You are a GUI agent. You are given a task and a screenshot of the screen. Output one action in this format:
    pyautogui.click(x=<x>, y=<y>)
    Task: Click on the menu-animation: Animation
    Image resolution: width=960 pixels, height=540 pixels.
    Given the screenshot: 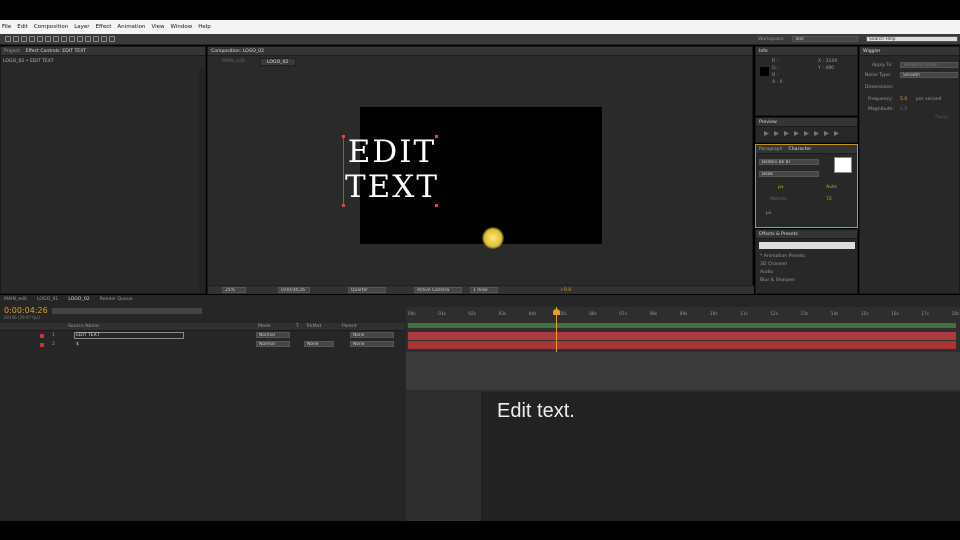 What is the action you would take?
    pyautogui.click(x=131, y=27)
    